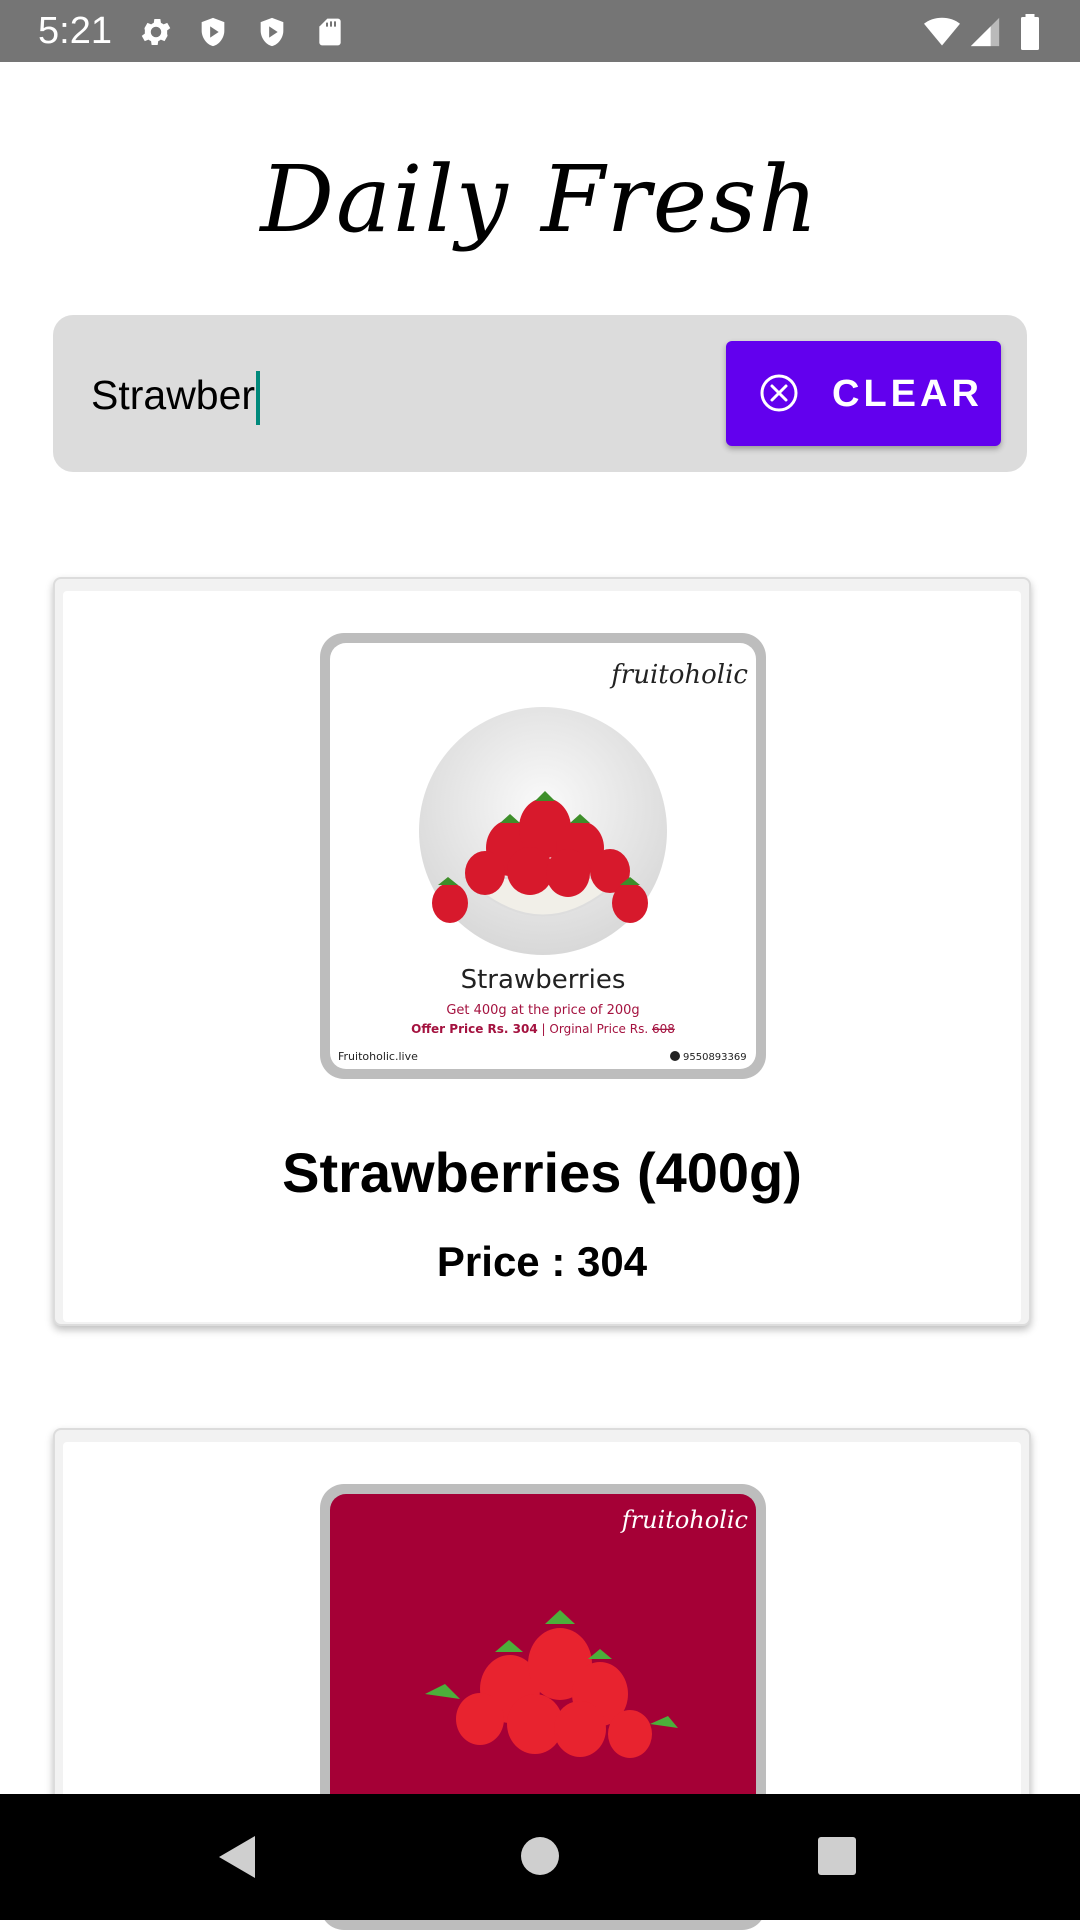 Image resolution: width=1080 pixels, height=1930 pixels. Describe the element at coordinates (837, 1856) in the screenshot. I see `recents-icon` at that location.